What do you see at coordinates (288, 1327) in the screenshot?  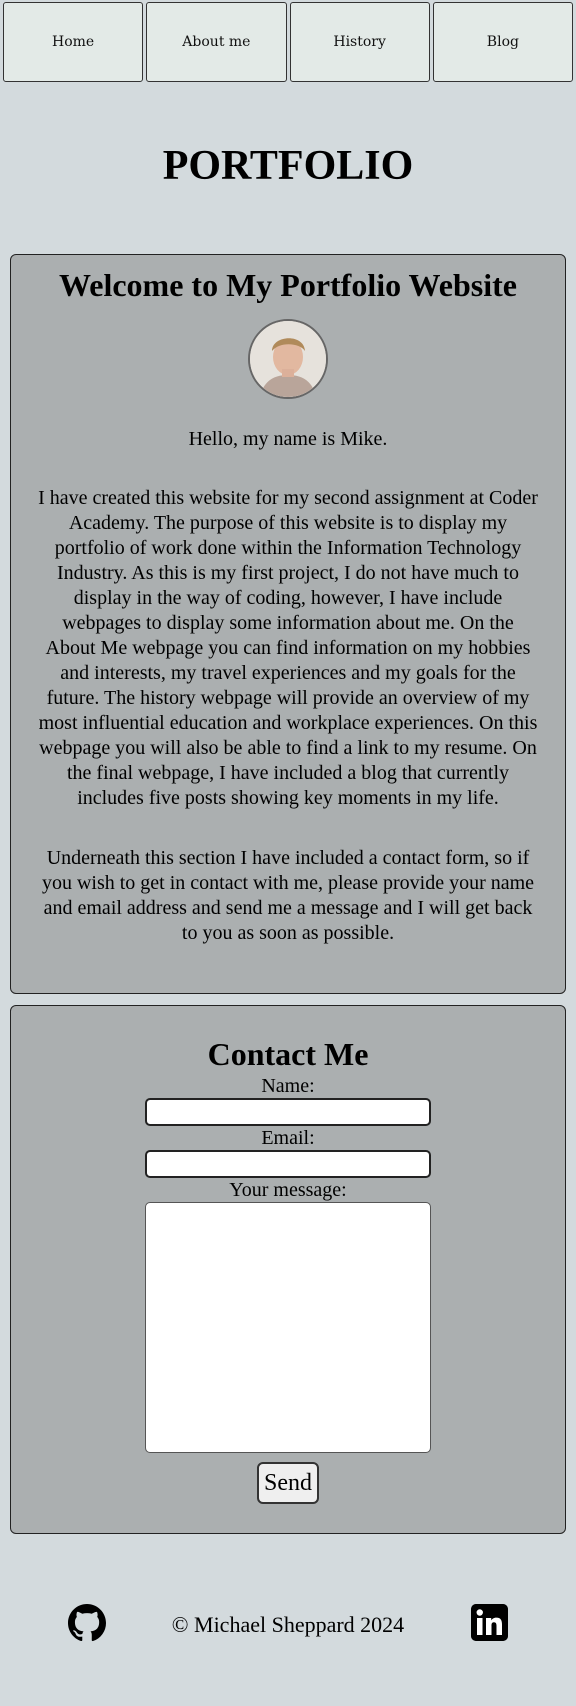 I see `message-textarea` at bounding box center [288, 1327].